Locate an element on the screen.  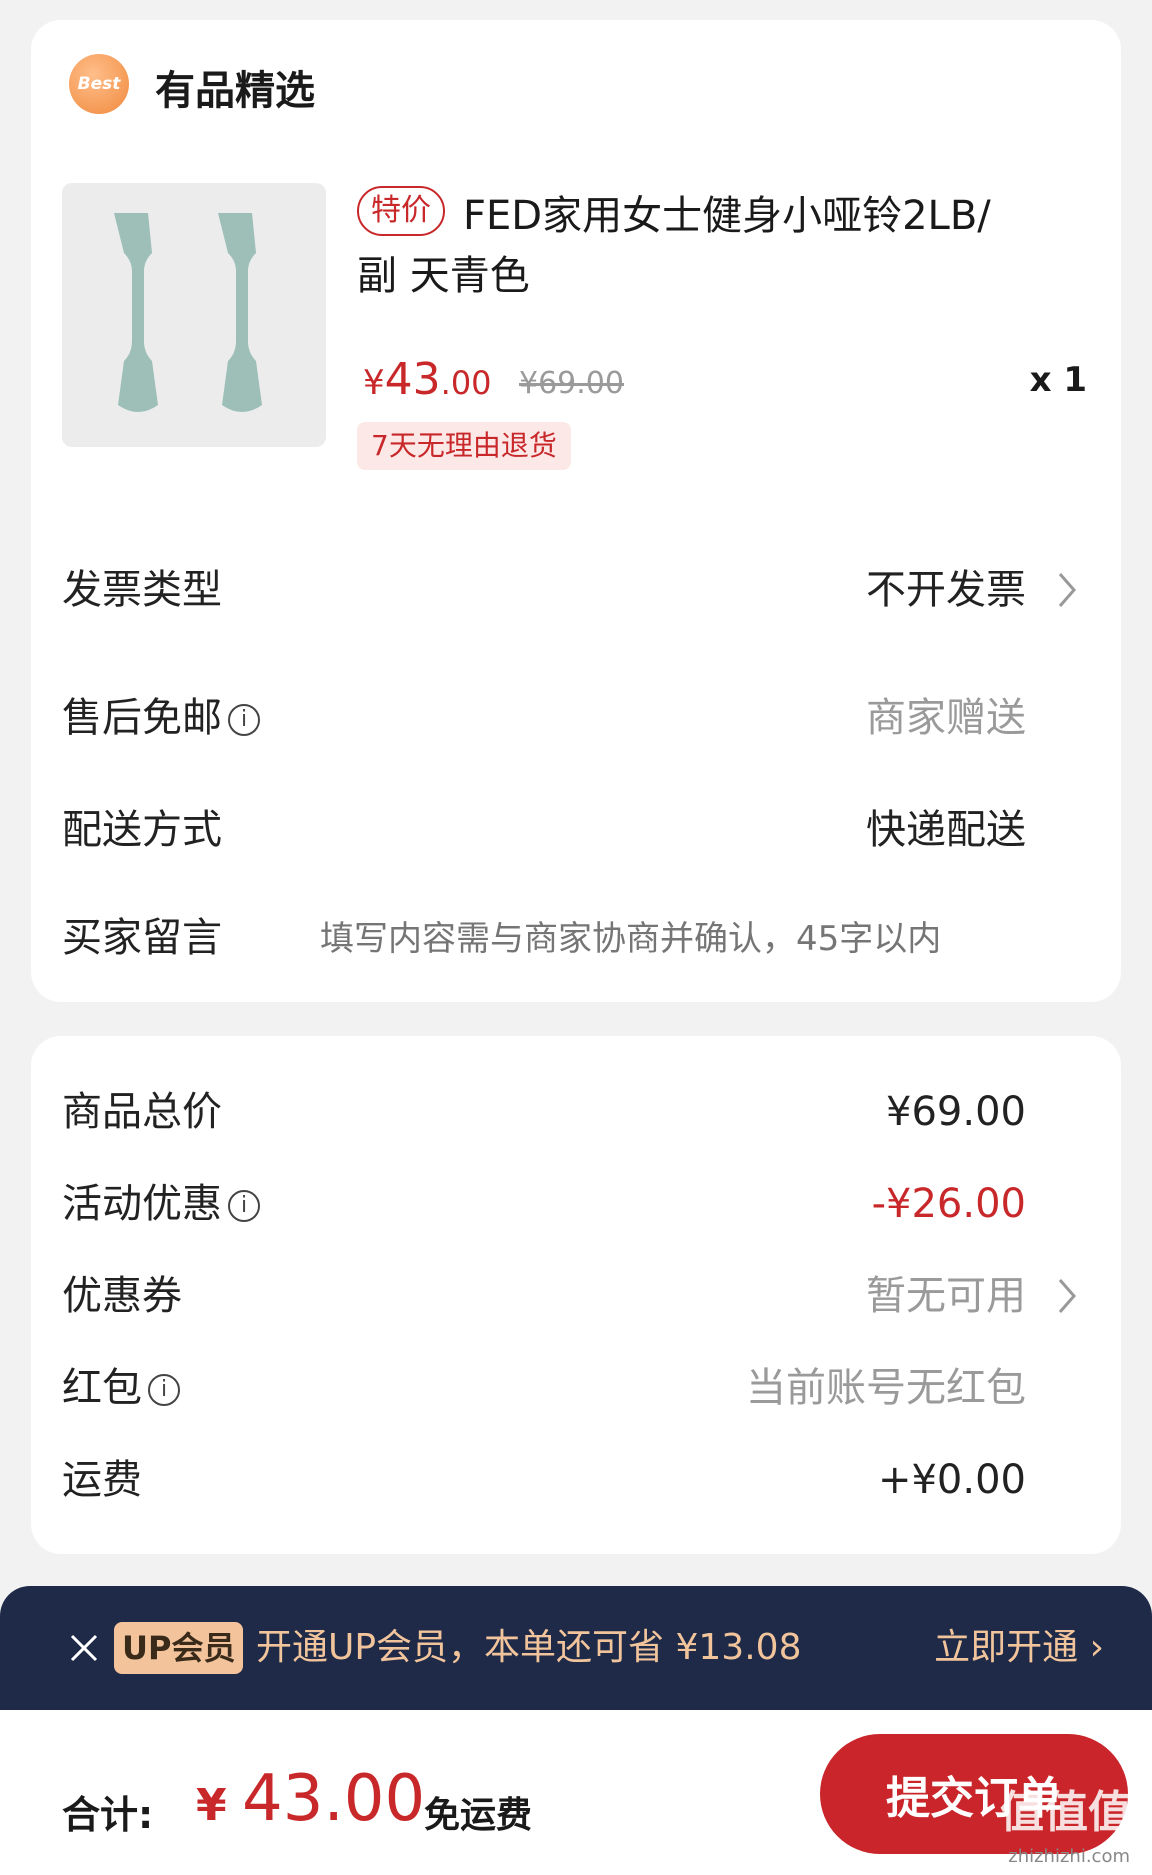
delivery-value: 快递配送 is located at coordinates (946, 830).